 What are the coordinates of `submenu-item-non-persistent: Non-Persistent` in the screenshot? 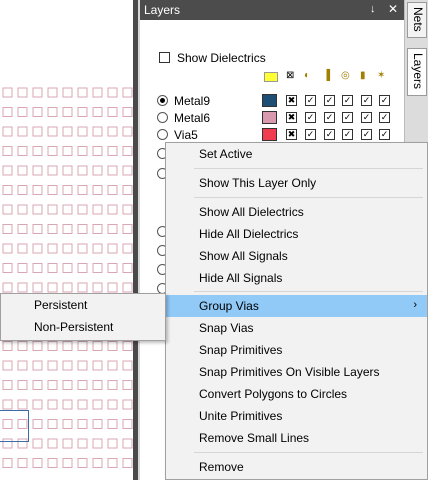 It's located at (83, 327).